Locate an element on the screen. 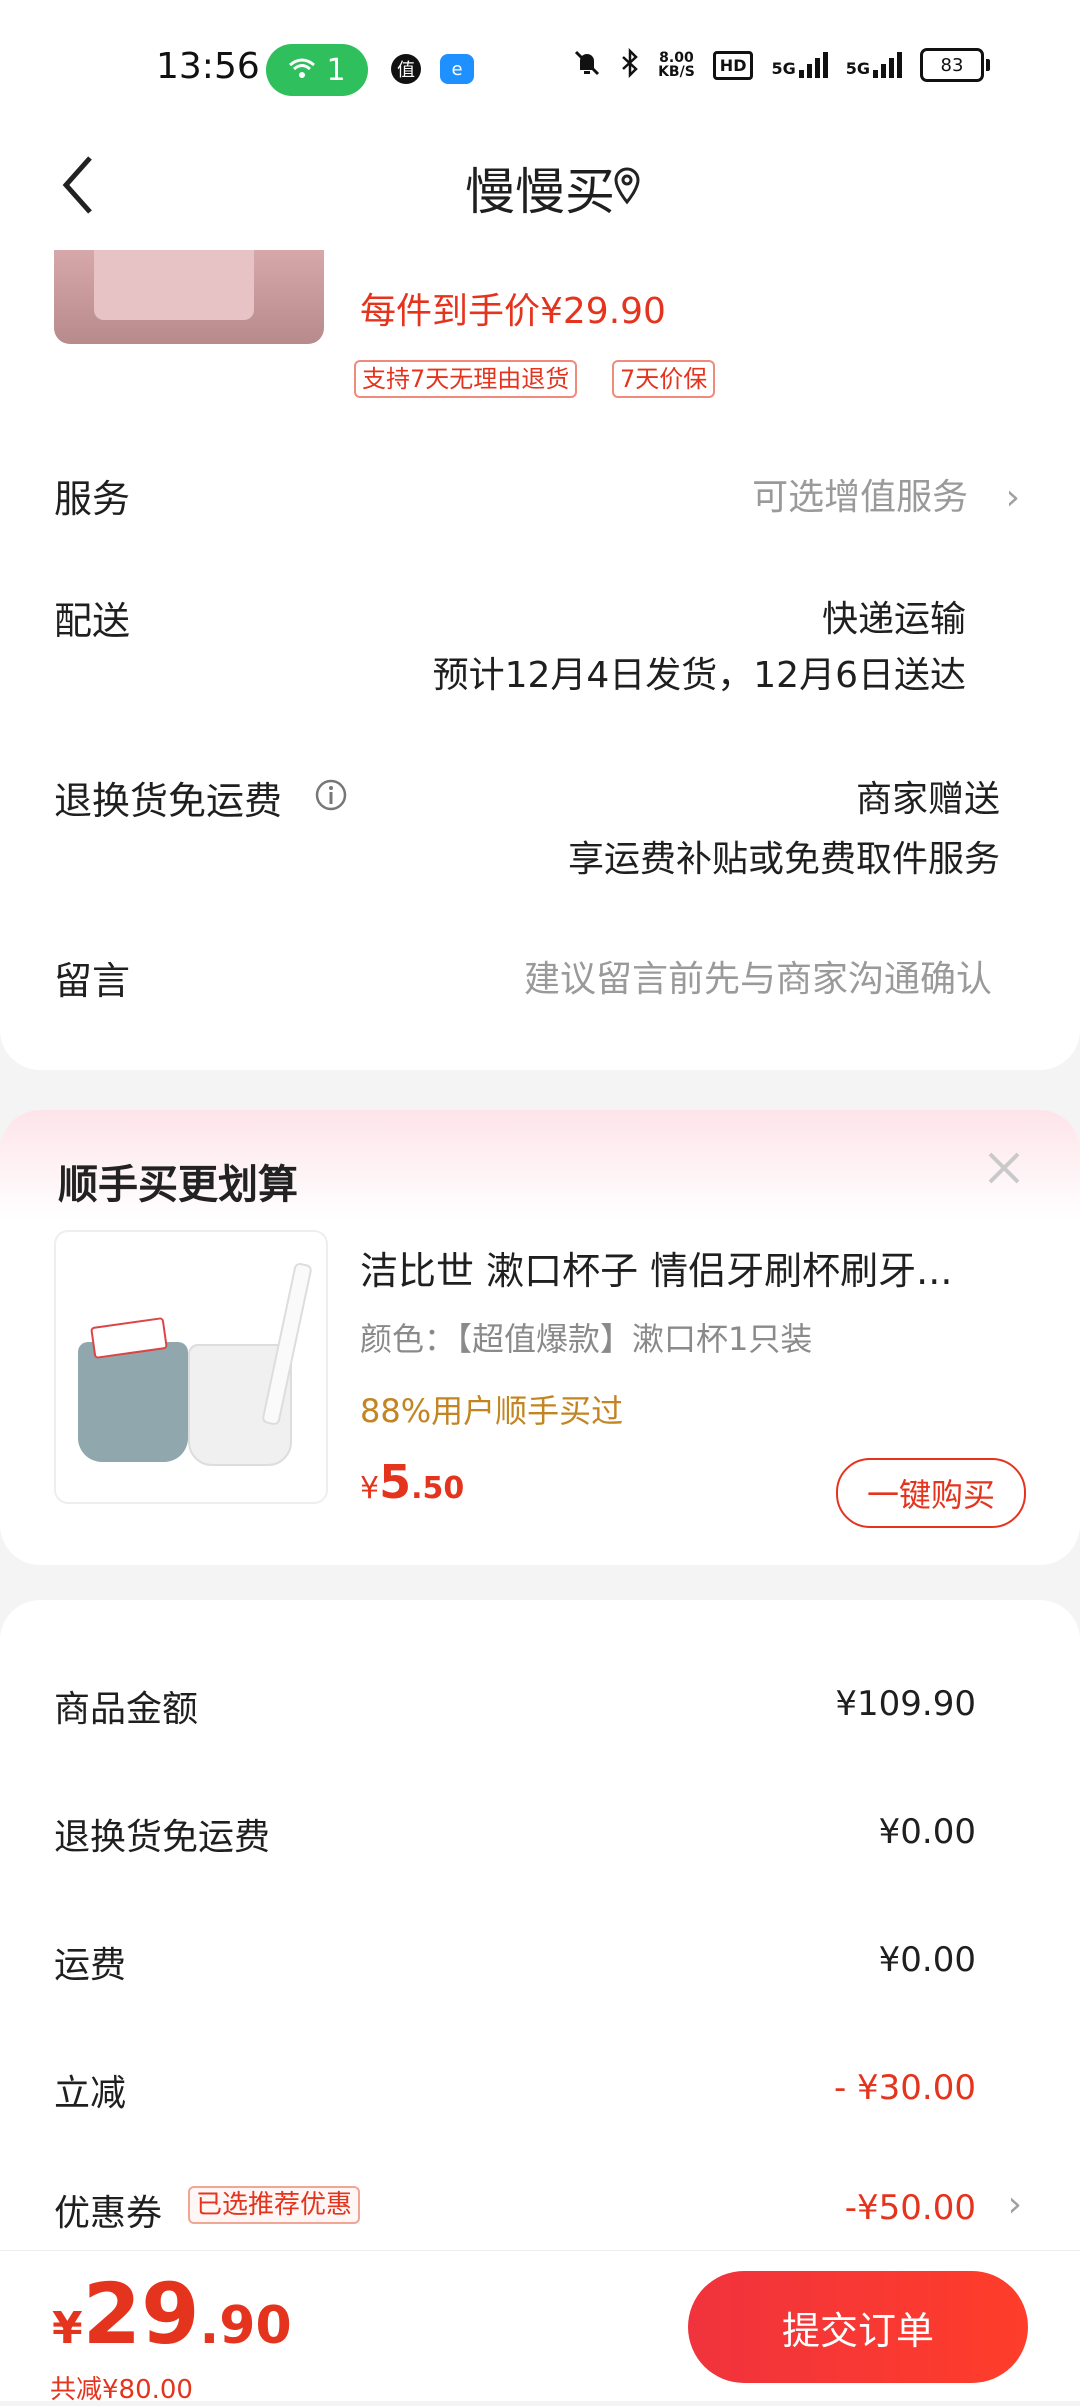  summary-label-goods: 商品金额 is located at coordinates (126, 1709).